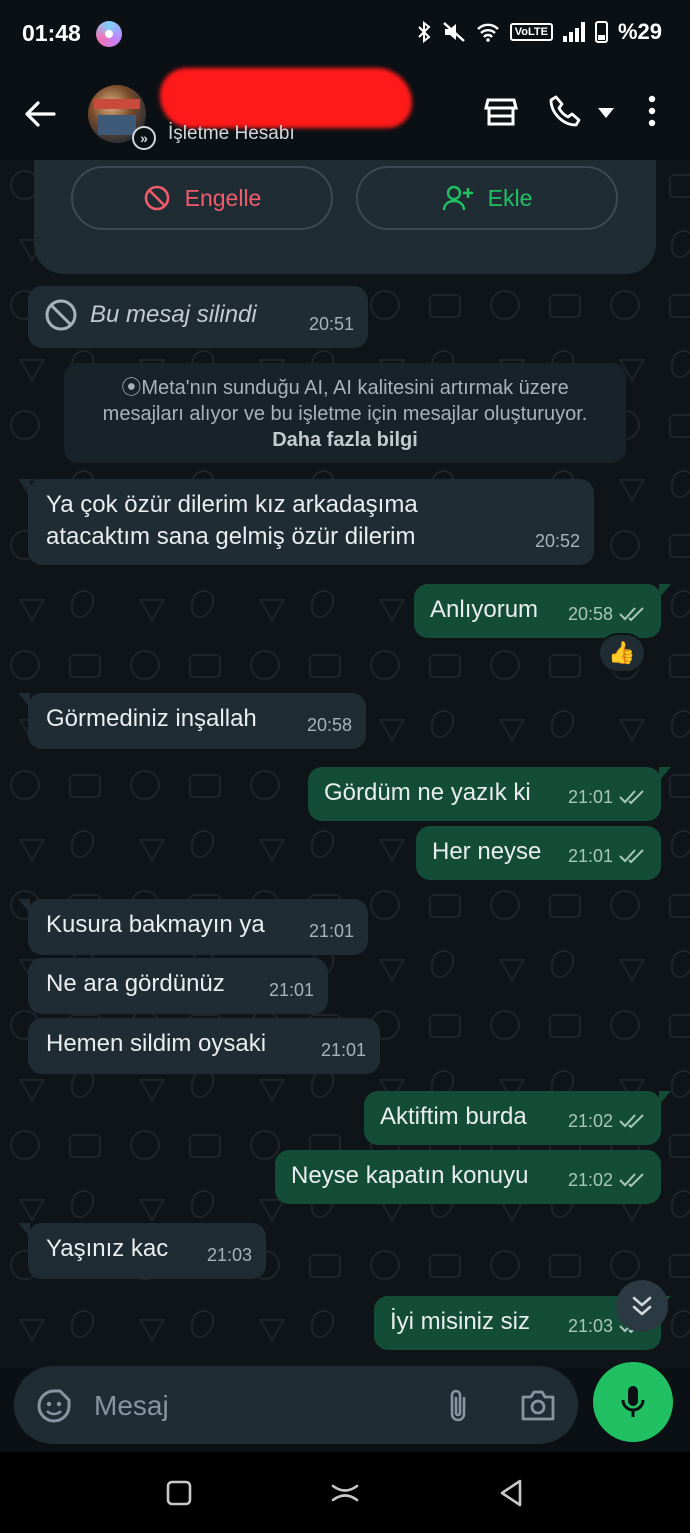 The image size is (690, 1533). What do you see at coordinates (424, 32) in the screenshot?
I see `bluetooth-icon` at bounding box center [424, 32].